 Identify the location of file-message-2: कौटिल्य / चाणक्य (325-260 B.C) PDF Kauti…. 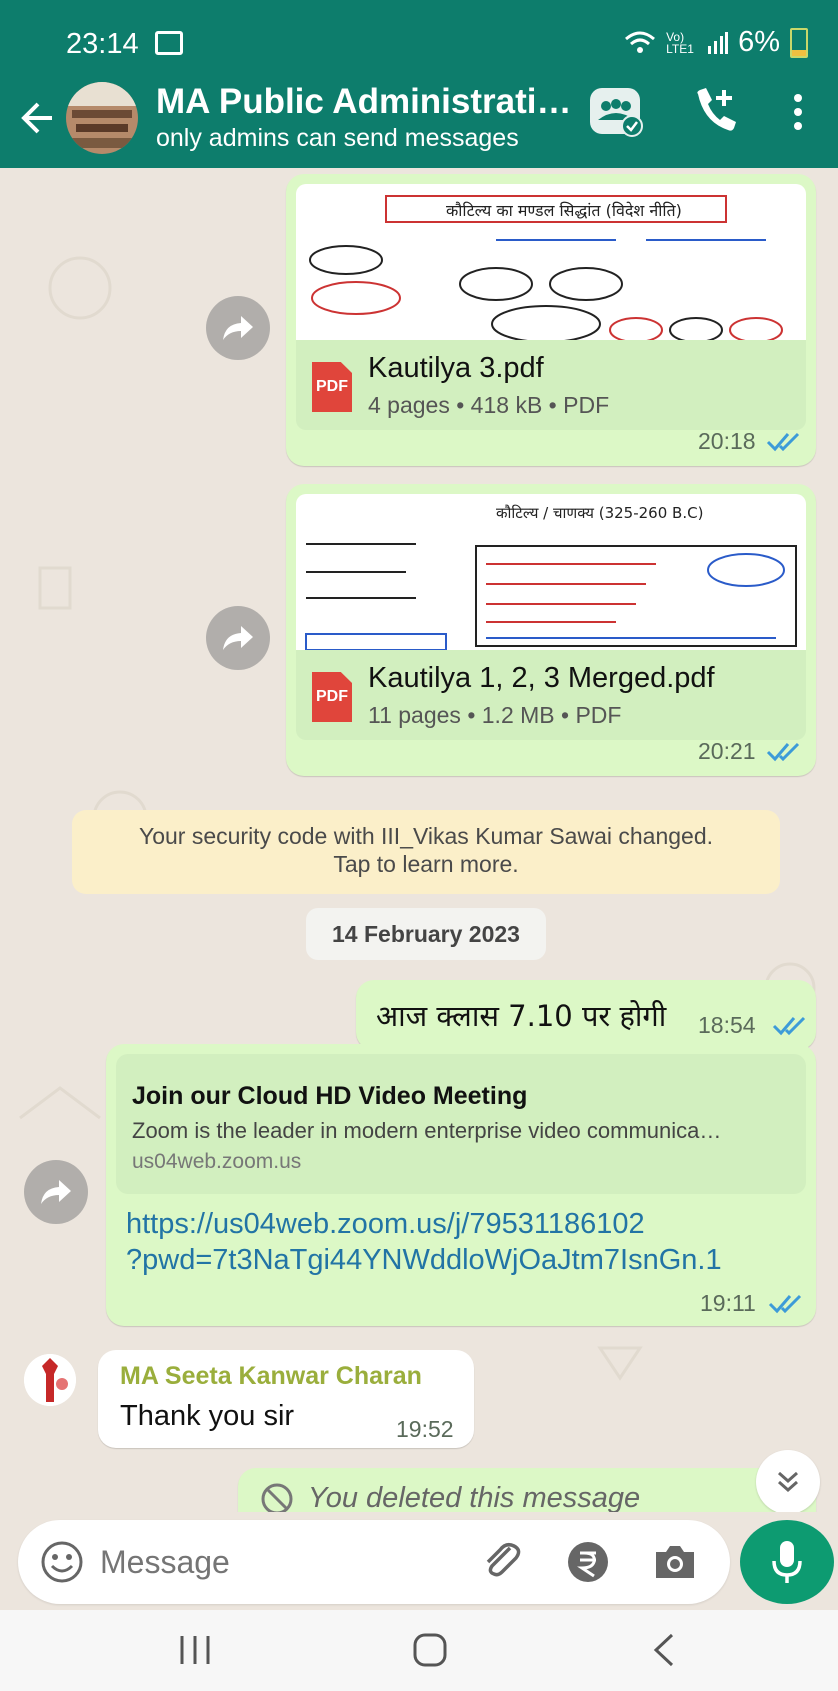
(551, 630).